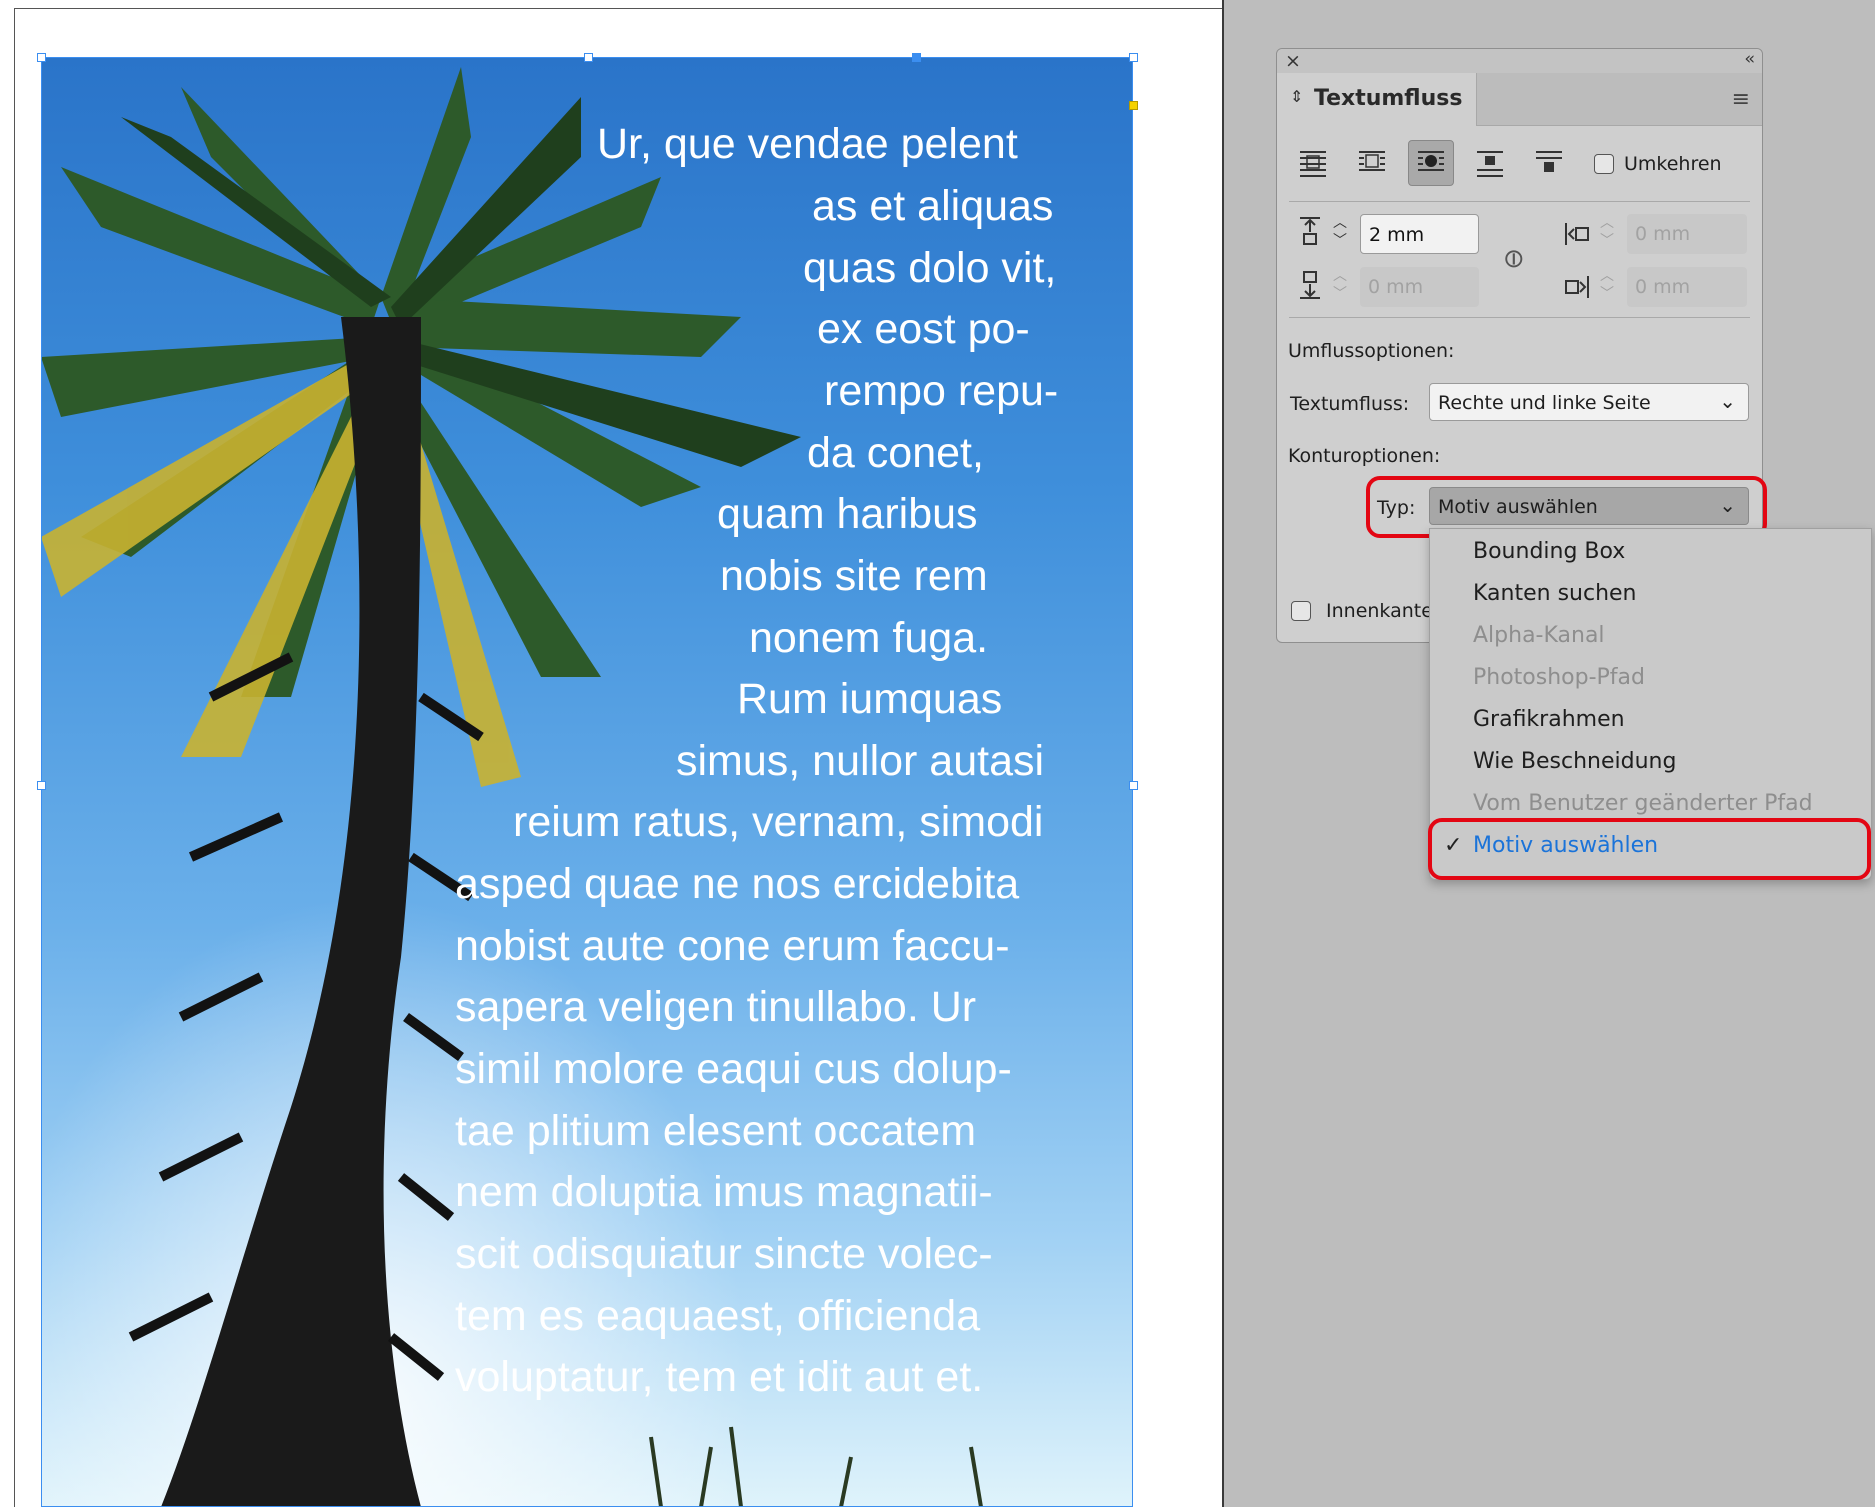  Describe the element at coordinates (1133, 105) in the screenshot. I see `frame-handle-corner-options` at that location.